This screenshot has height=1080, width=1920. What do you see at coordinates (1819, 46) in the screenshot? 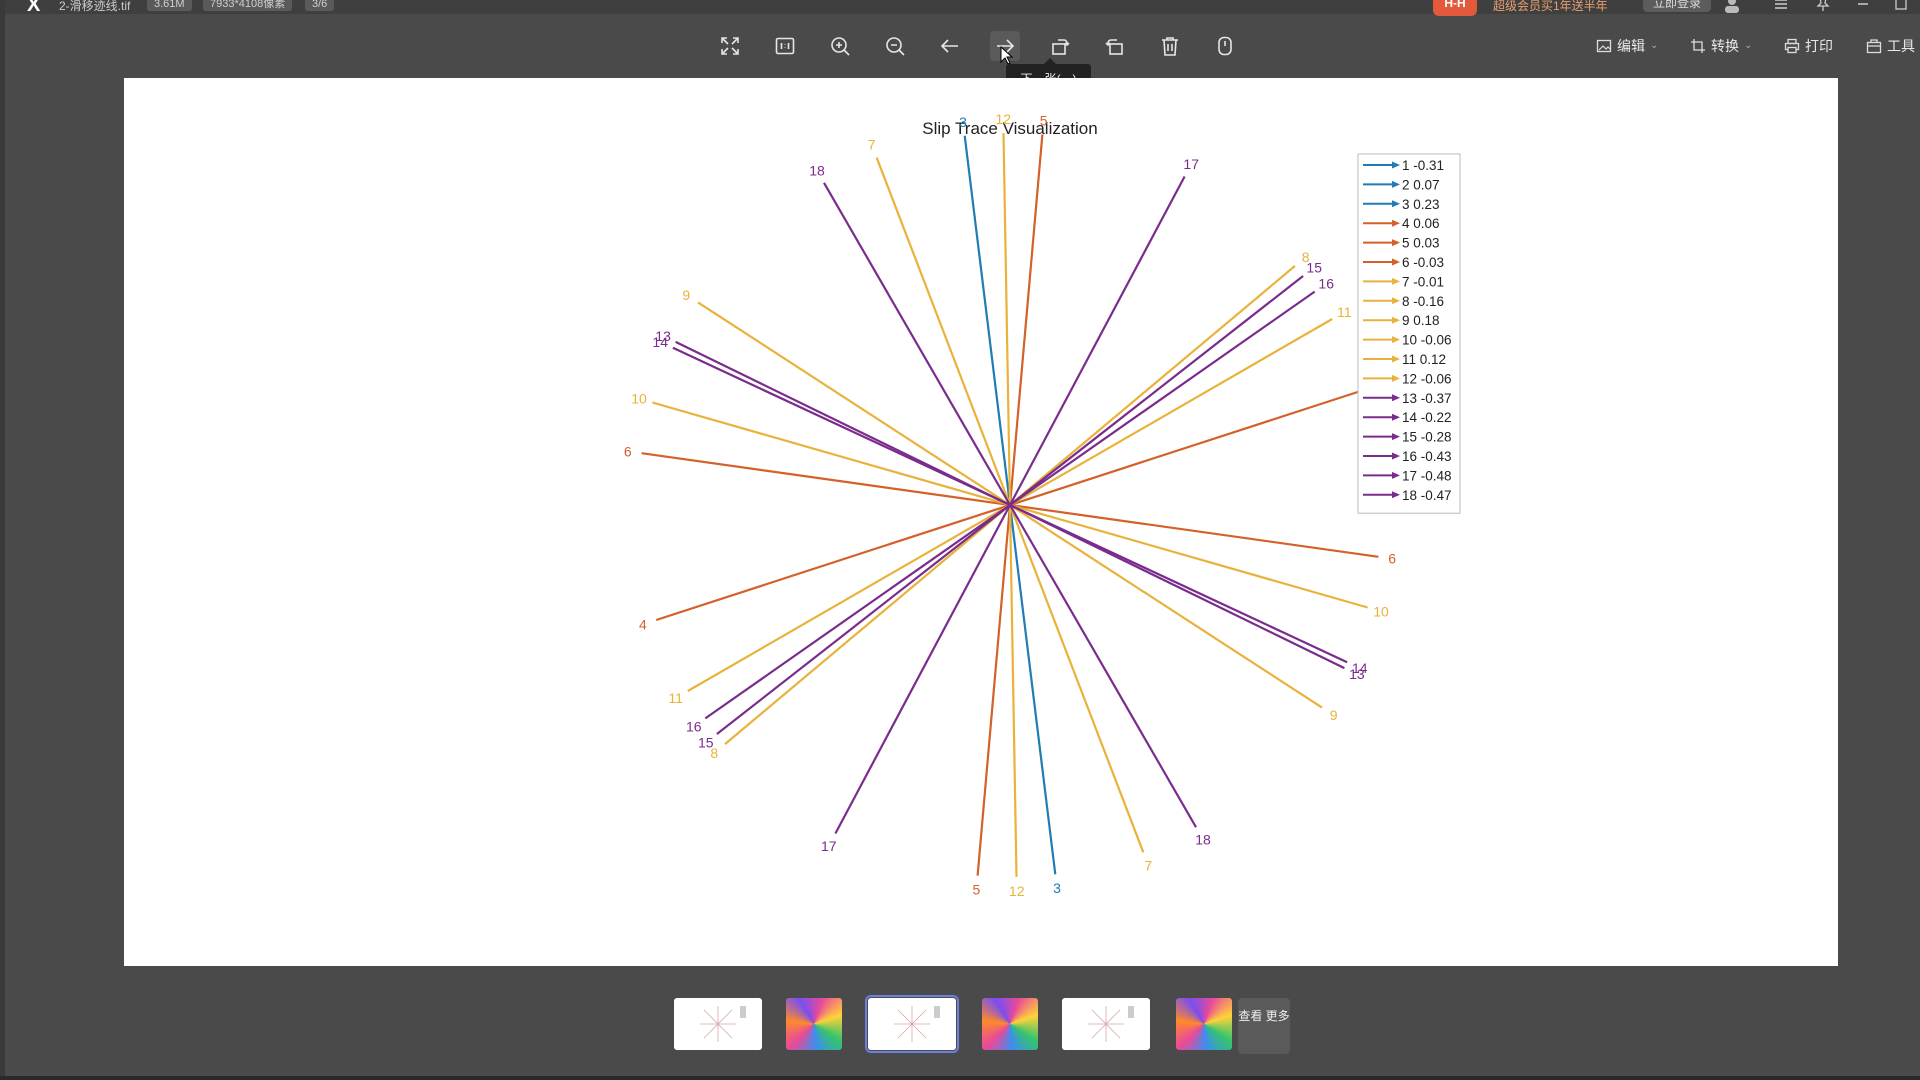
I see `print-label: 打印` at bounding box center [1819, 46].